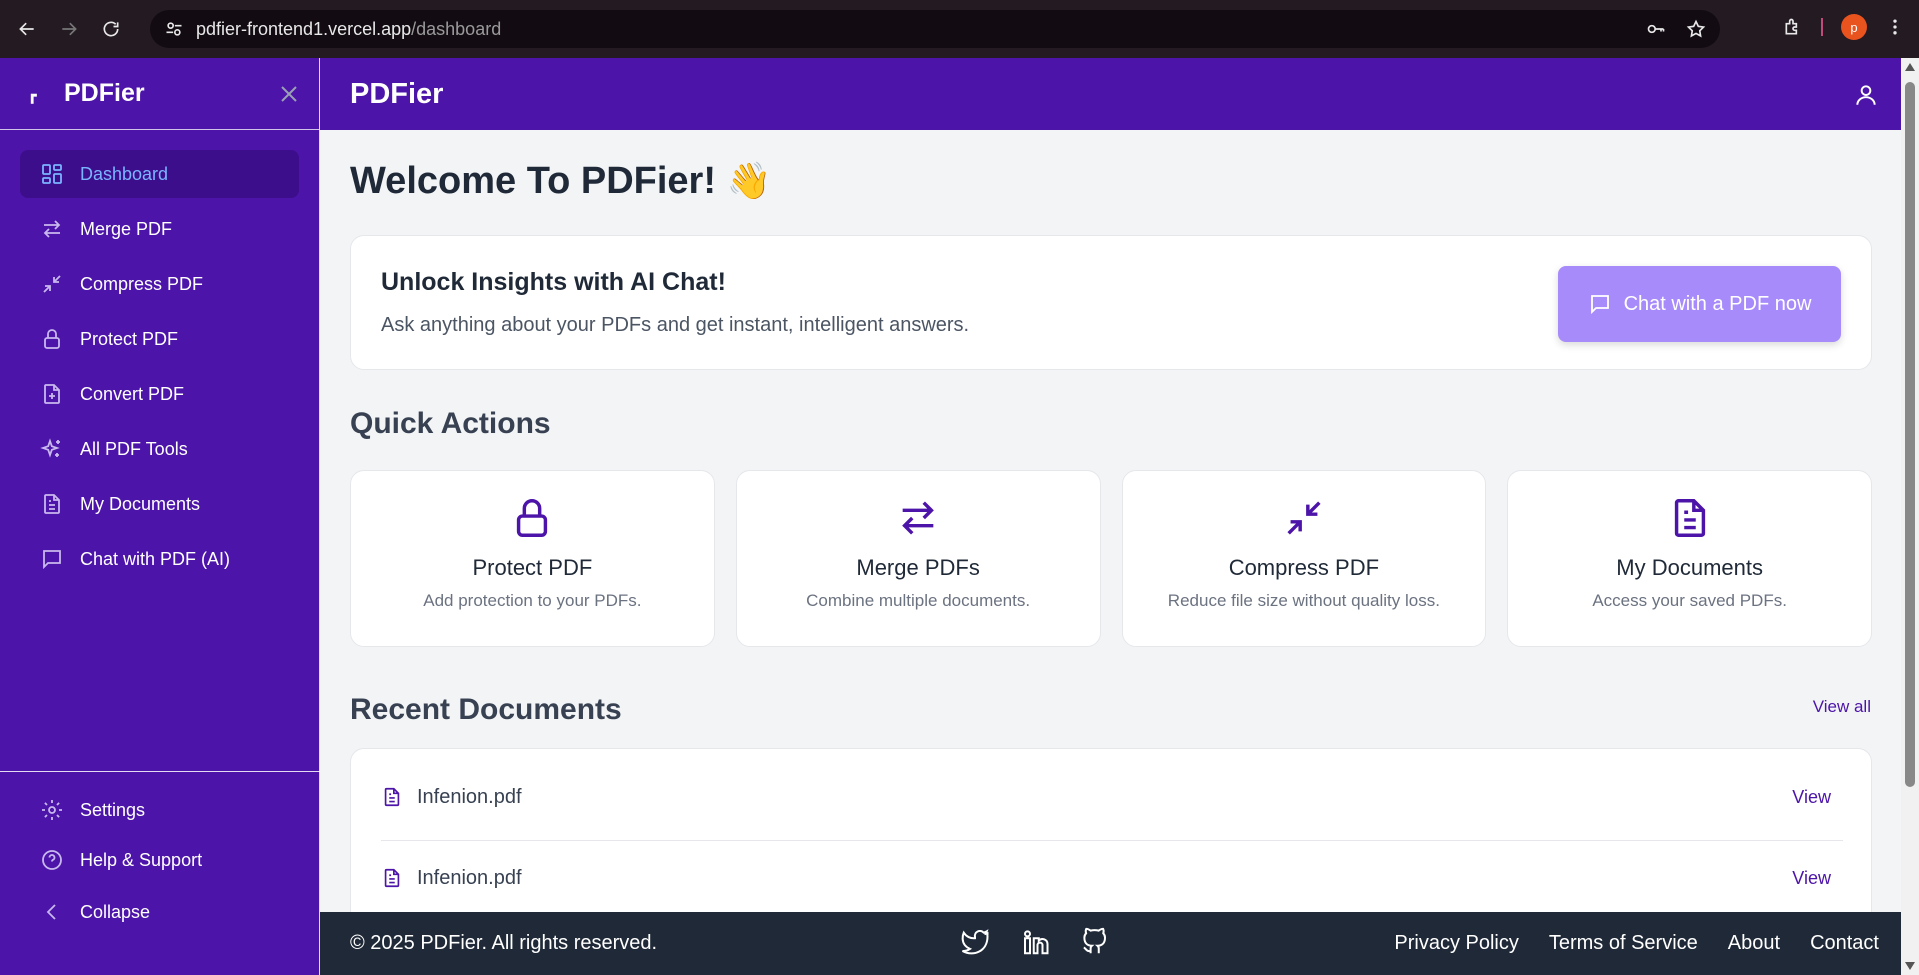 The height and width of the screenshot is (975, 1919). I want to click on address-bar: pdfier-frontend1.vercel.app/dashboard, so click(935, 29).